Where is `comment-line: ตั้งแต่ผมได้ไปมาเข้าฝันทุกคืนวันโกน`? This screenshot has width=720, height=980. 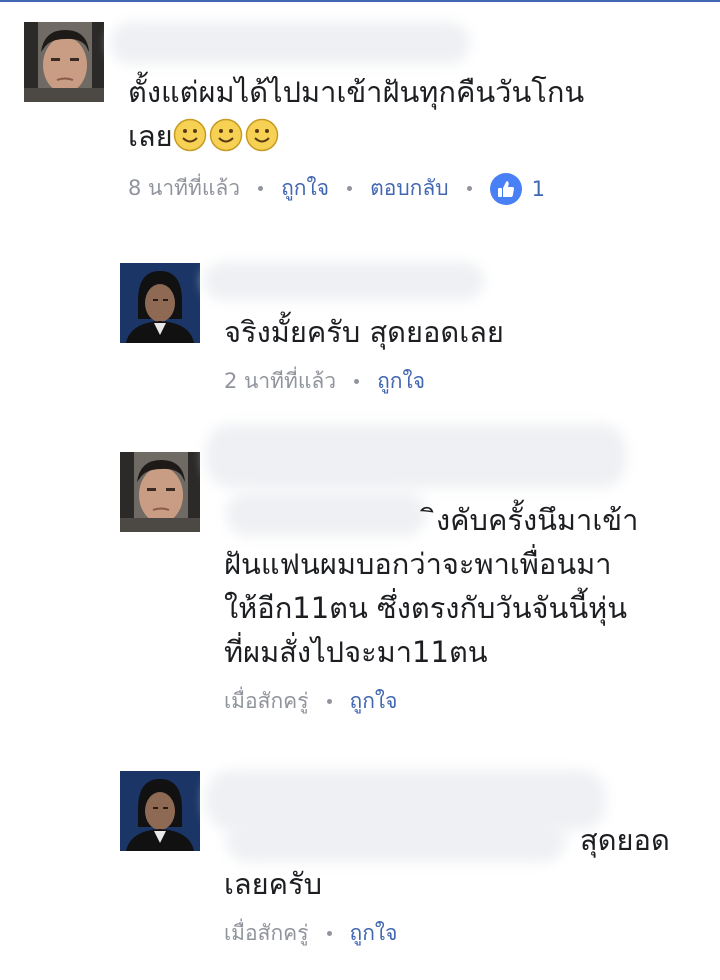 comment-line: ตั้งแต่ผมได้ไปมาเข้าฝันทุกคืนวันโกน is located at coordinates (356, 92).